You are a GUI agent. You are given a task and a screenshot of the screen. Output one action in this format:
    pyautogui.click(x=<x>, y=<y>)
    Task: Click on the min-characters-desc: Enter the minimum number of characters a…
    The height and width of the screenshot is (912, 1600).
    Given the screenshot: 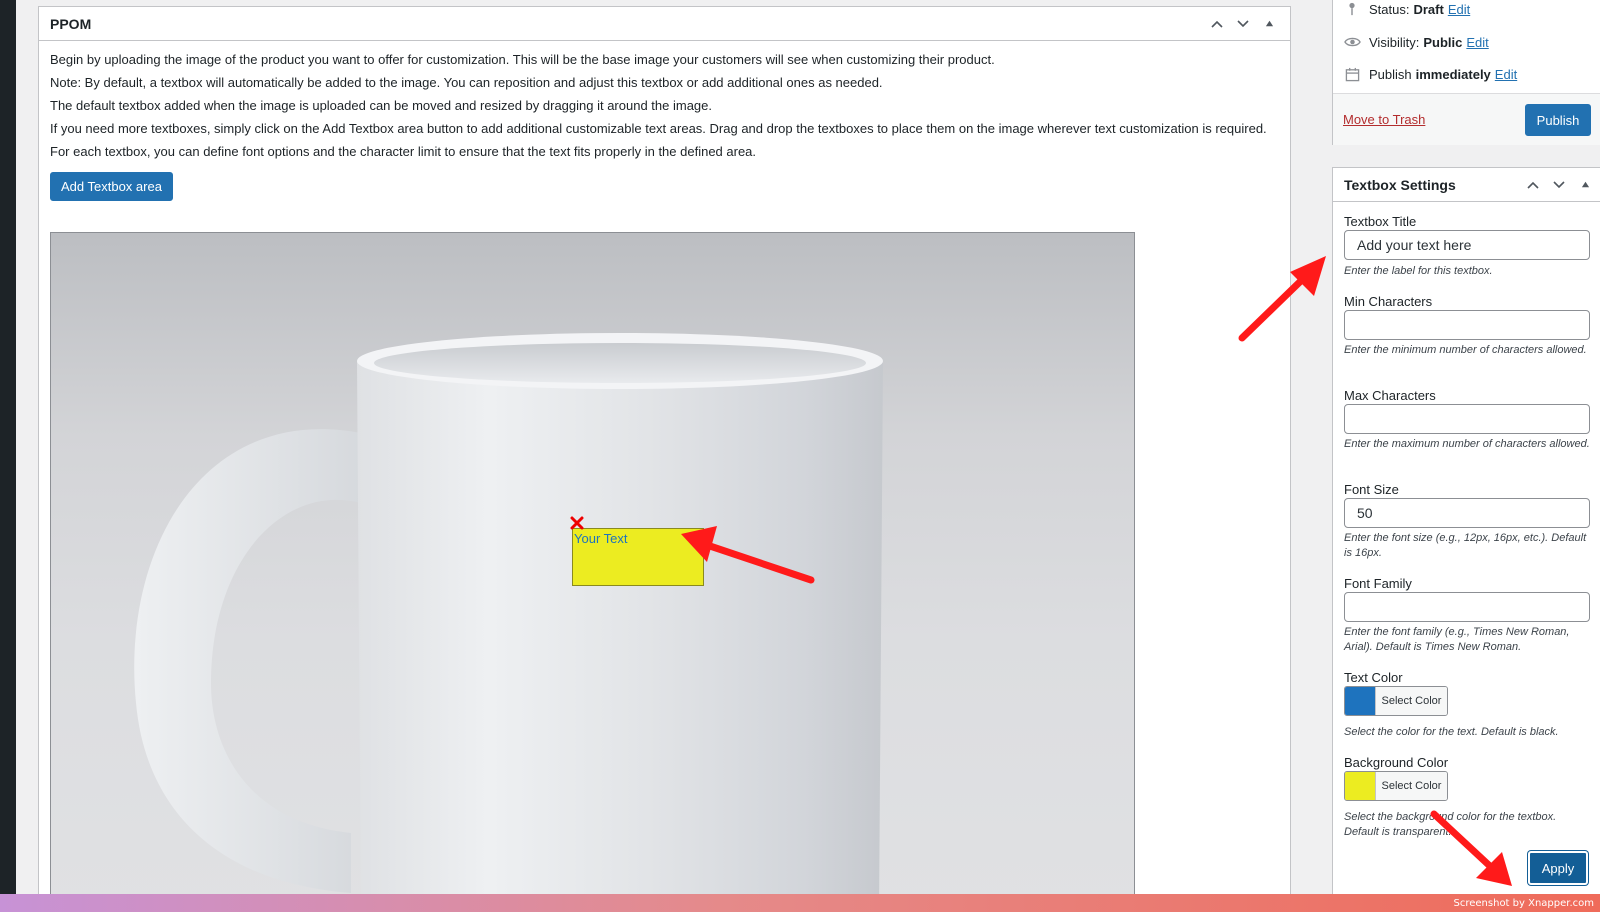 What is the action you would take?
    pyautogui.click(x=1465, y=350)
    